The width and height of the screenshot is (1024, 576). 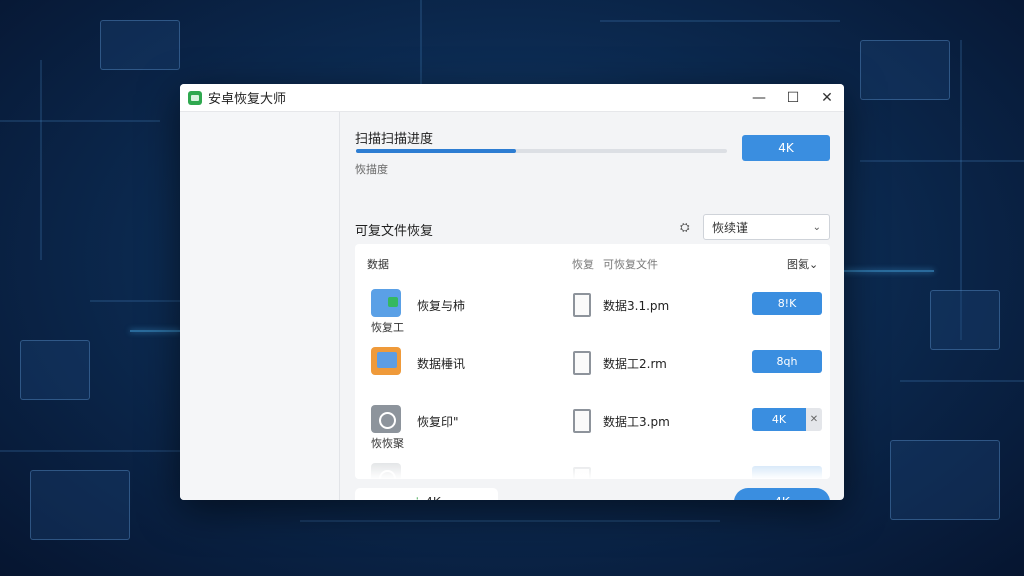 I want to click on export-button: ⇣ 4K, so click(x=426, y=494).